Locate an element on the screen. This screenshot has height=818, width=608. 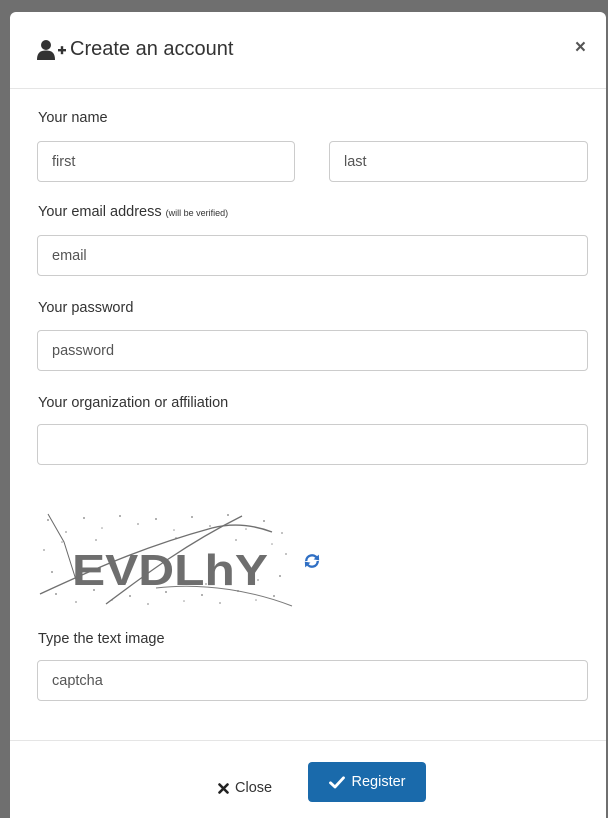
email-label: Your email address (will be verified) is located at coordinates (133, 212).